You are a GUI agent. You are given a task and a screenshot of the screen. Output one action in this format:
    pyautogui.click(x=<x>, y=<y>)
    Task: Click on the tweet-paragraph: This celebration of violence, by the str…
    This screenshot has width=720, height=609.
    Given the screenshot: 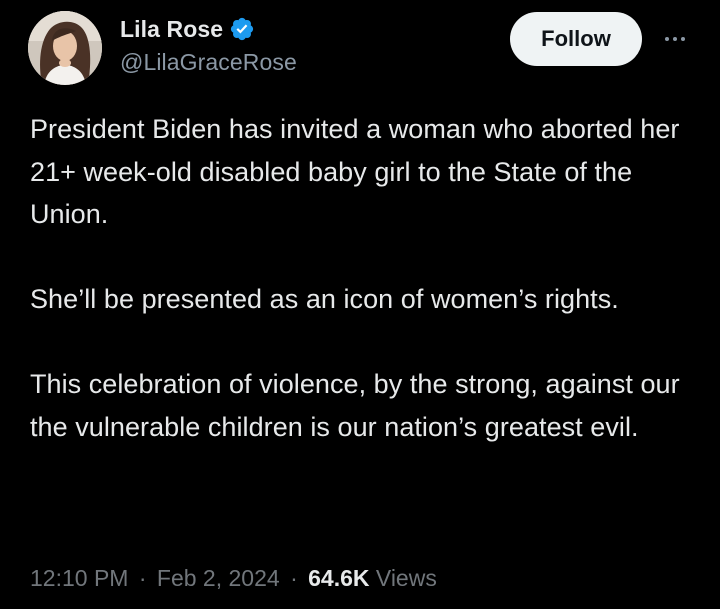 What is the action you would take?
    pyautogui.click(x=355, y=405)
    